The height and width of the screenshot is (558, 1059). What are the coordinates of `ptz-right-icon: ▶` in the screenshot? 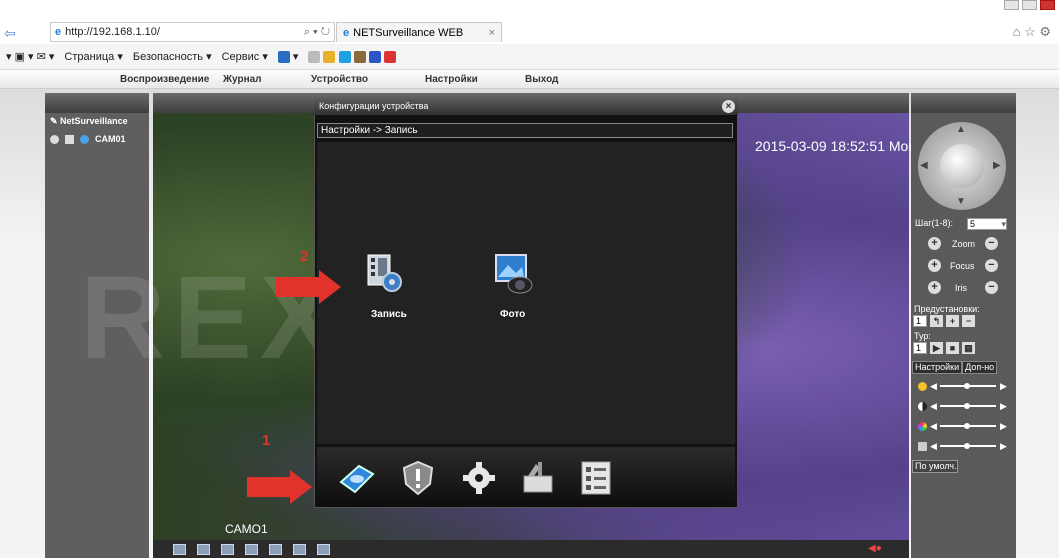 It's located at (997, 165).